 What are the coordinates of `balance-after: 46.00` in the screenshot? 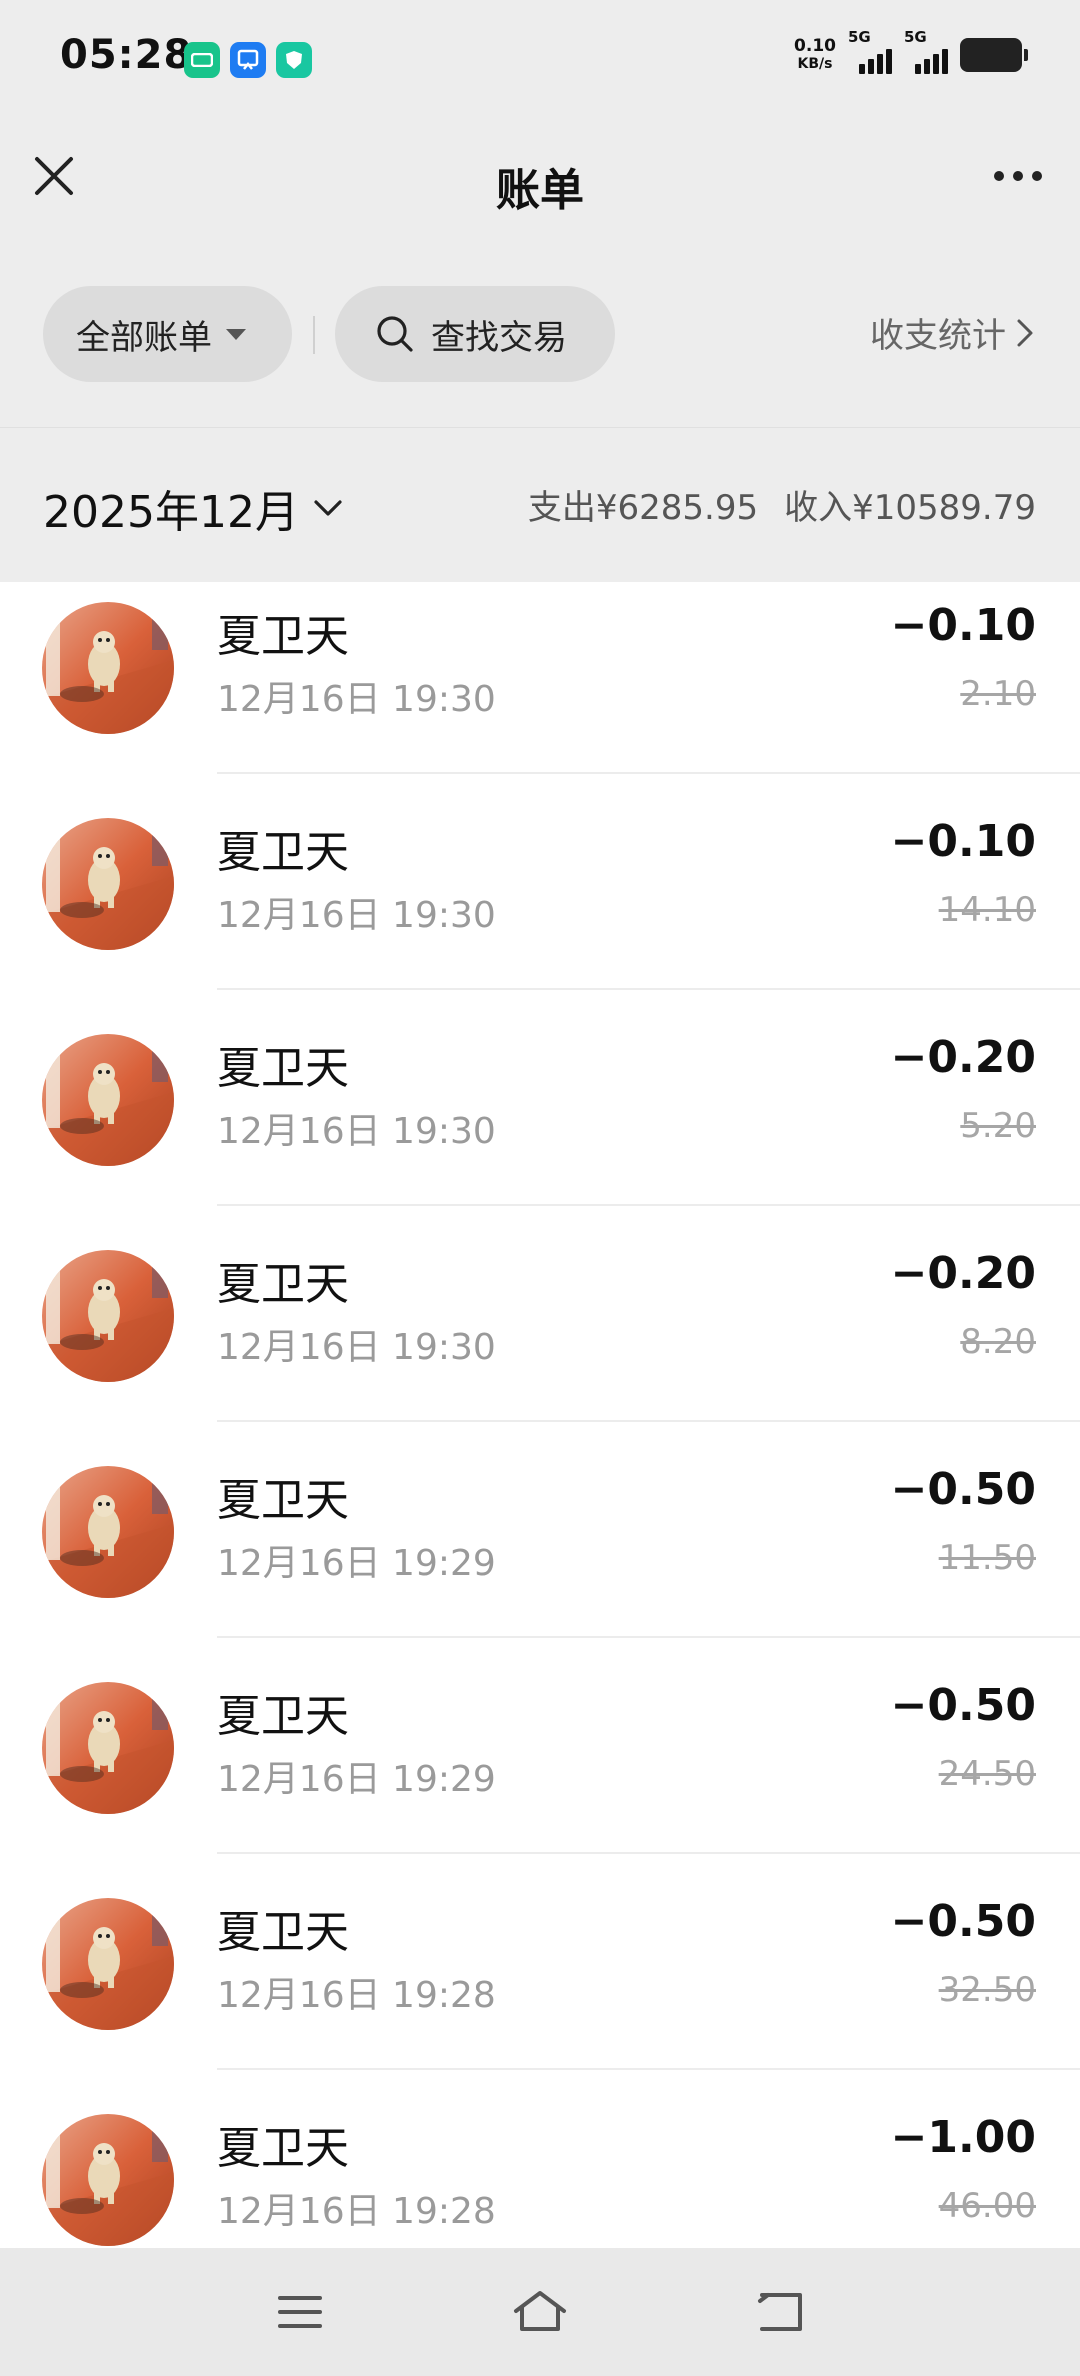 It's located at (987, 2206).